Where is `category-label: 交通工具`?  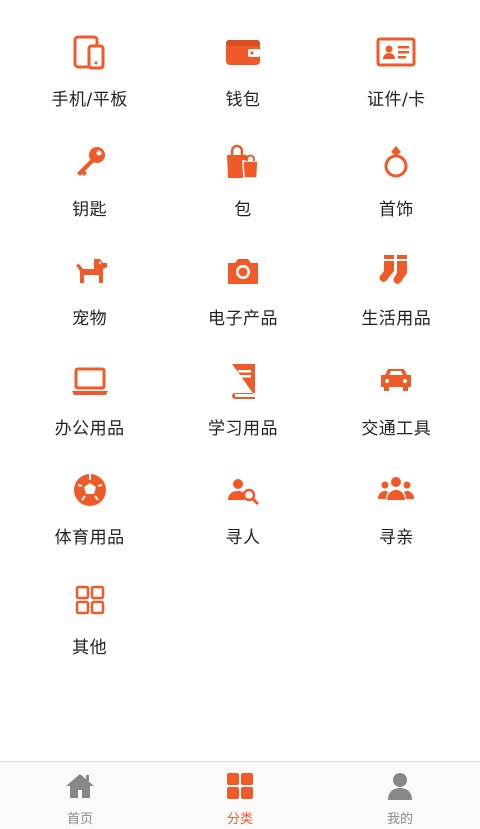 category-label: 交通工具 is located at coordinates (396, 428).